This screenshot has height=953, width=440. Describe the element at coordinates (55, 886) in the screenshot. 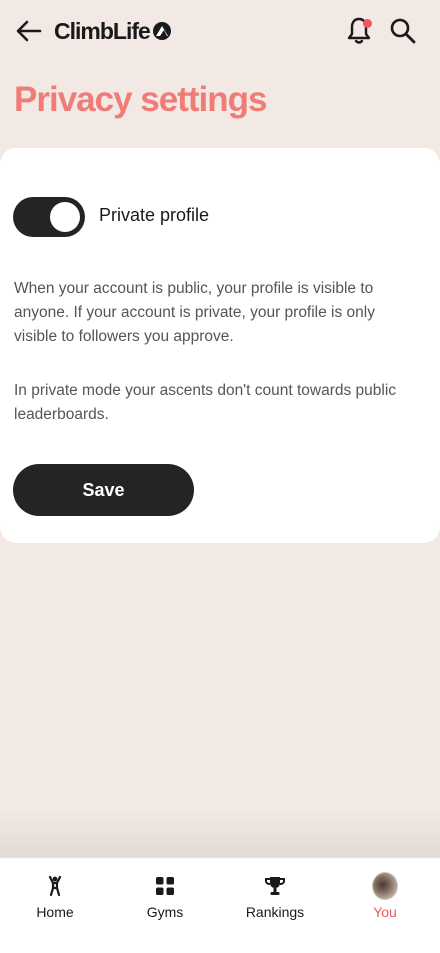

I see `climber-icon` at that location.